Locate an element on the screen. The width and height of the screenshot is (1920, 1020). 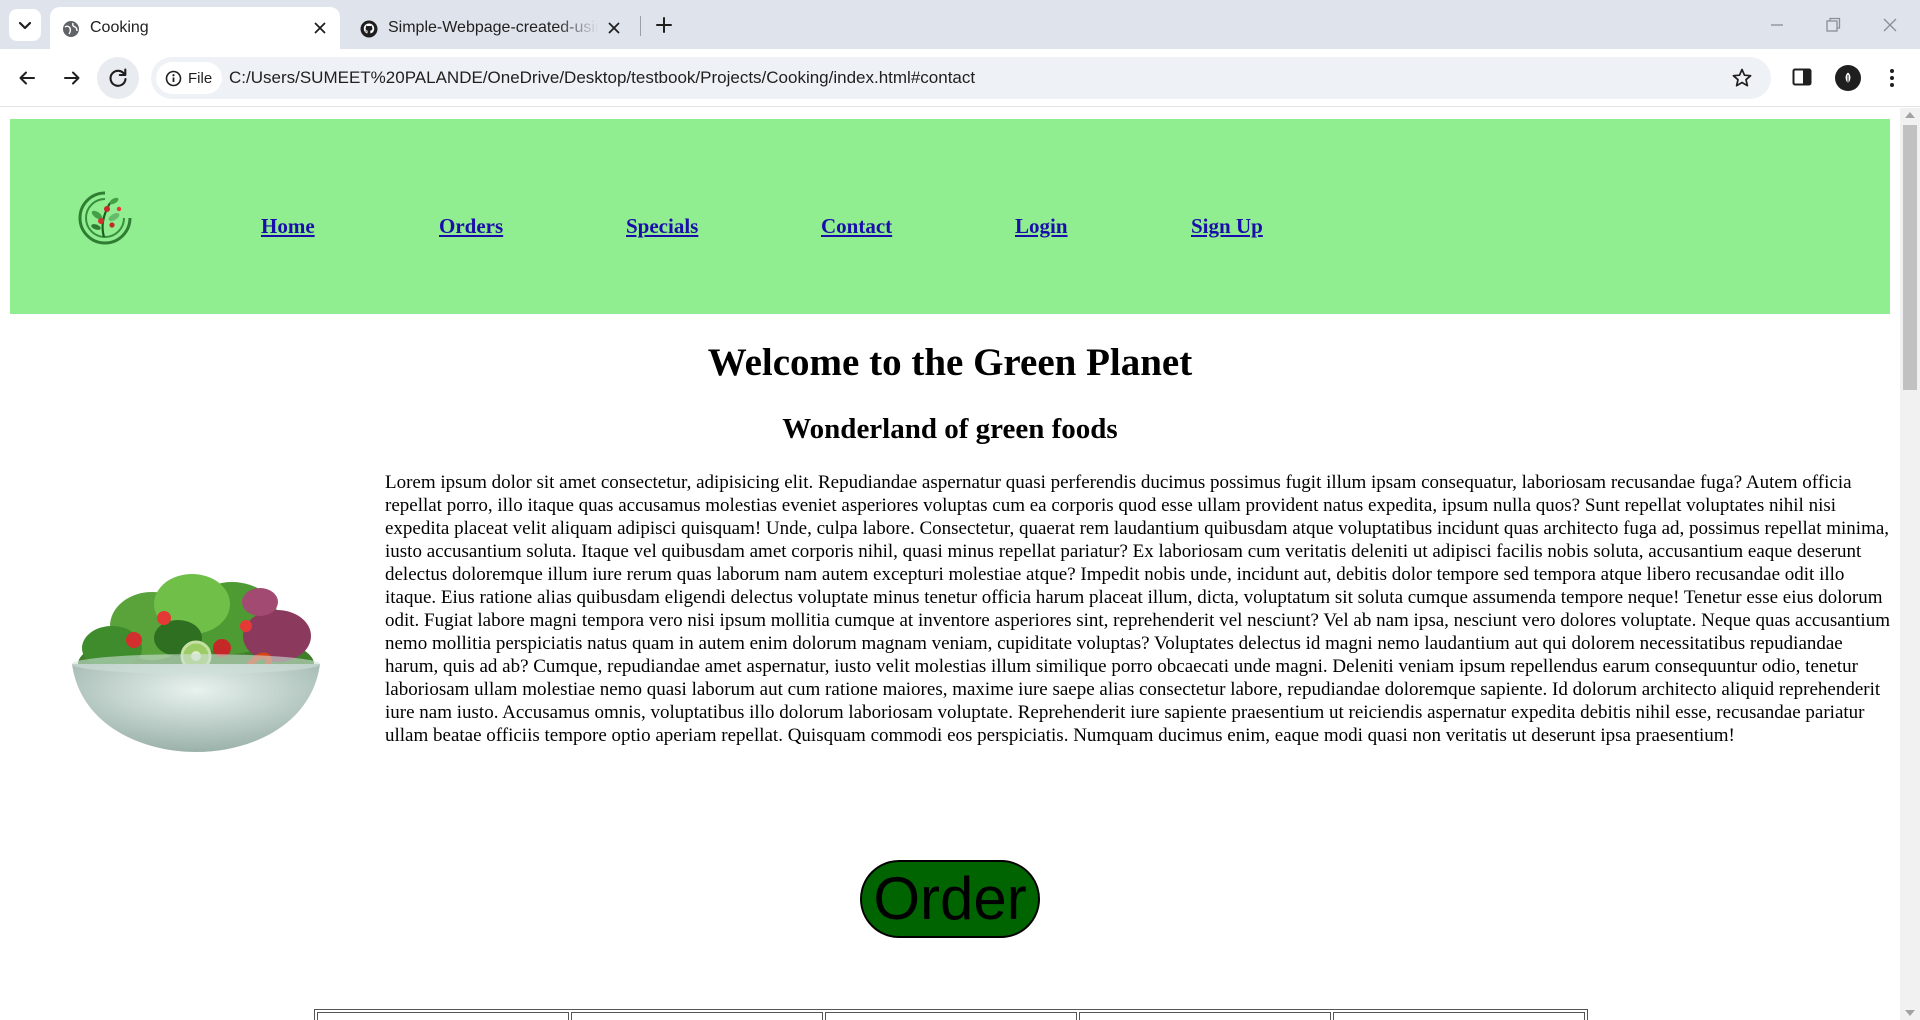
more-vert-icon is located at coordinates (1892, 78).